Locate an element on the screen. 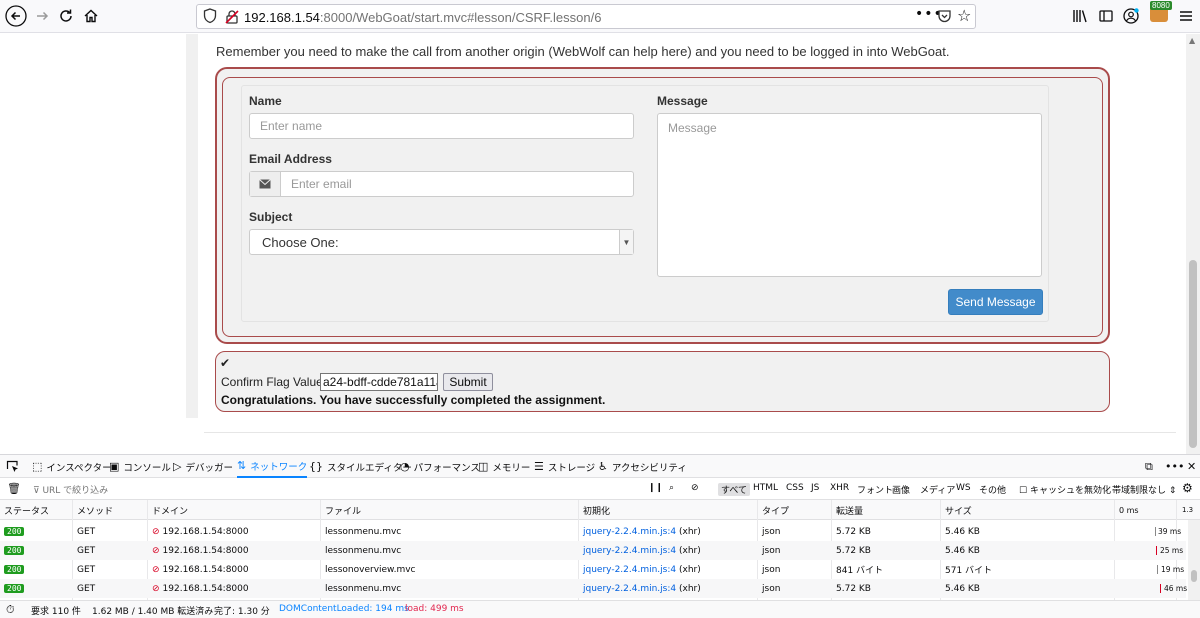  status-badge: 200 is located at coordinates (14, 550).